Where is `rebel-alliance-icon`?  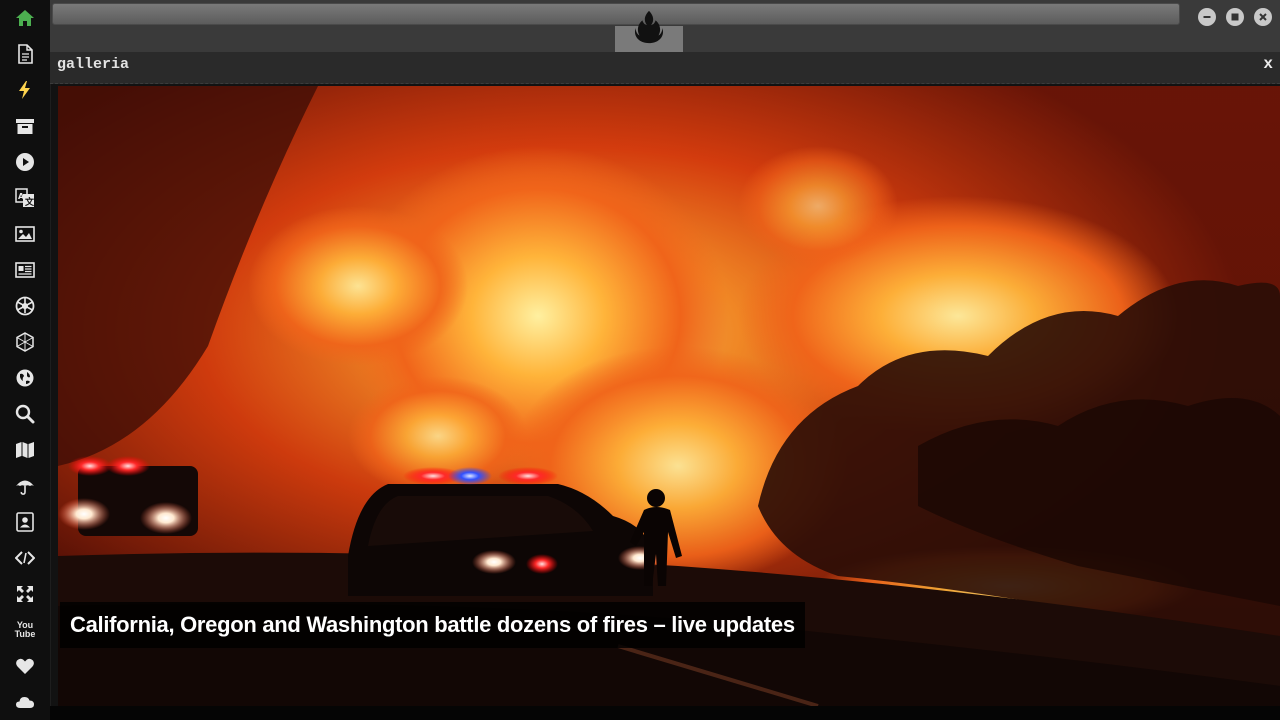 rebel-alliance-icon is located at coordinates (649, 27).